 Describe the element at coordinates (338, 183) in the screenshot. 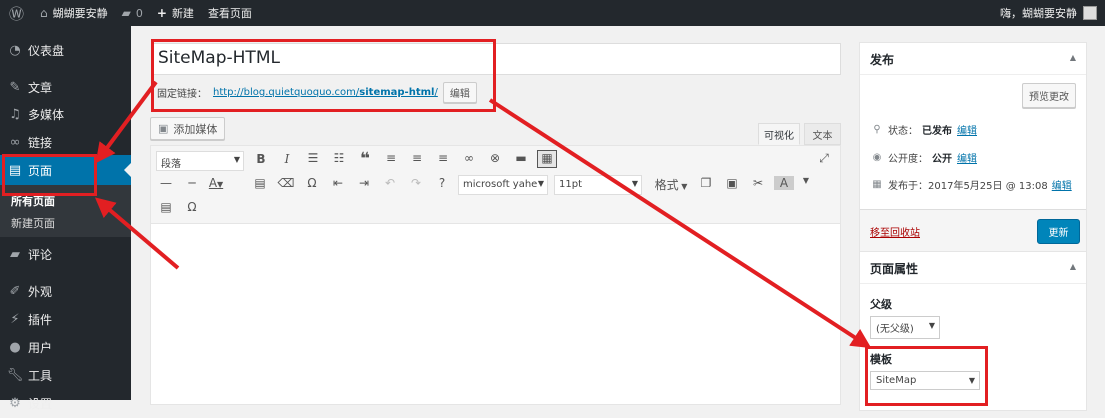

I see `outdent-icon: ⇤` at that location.